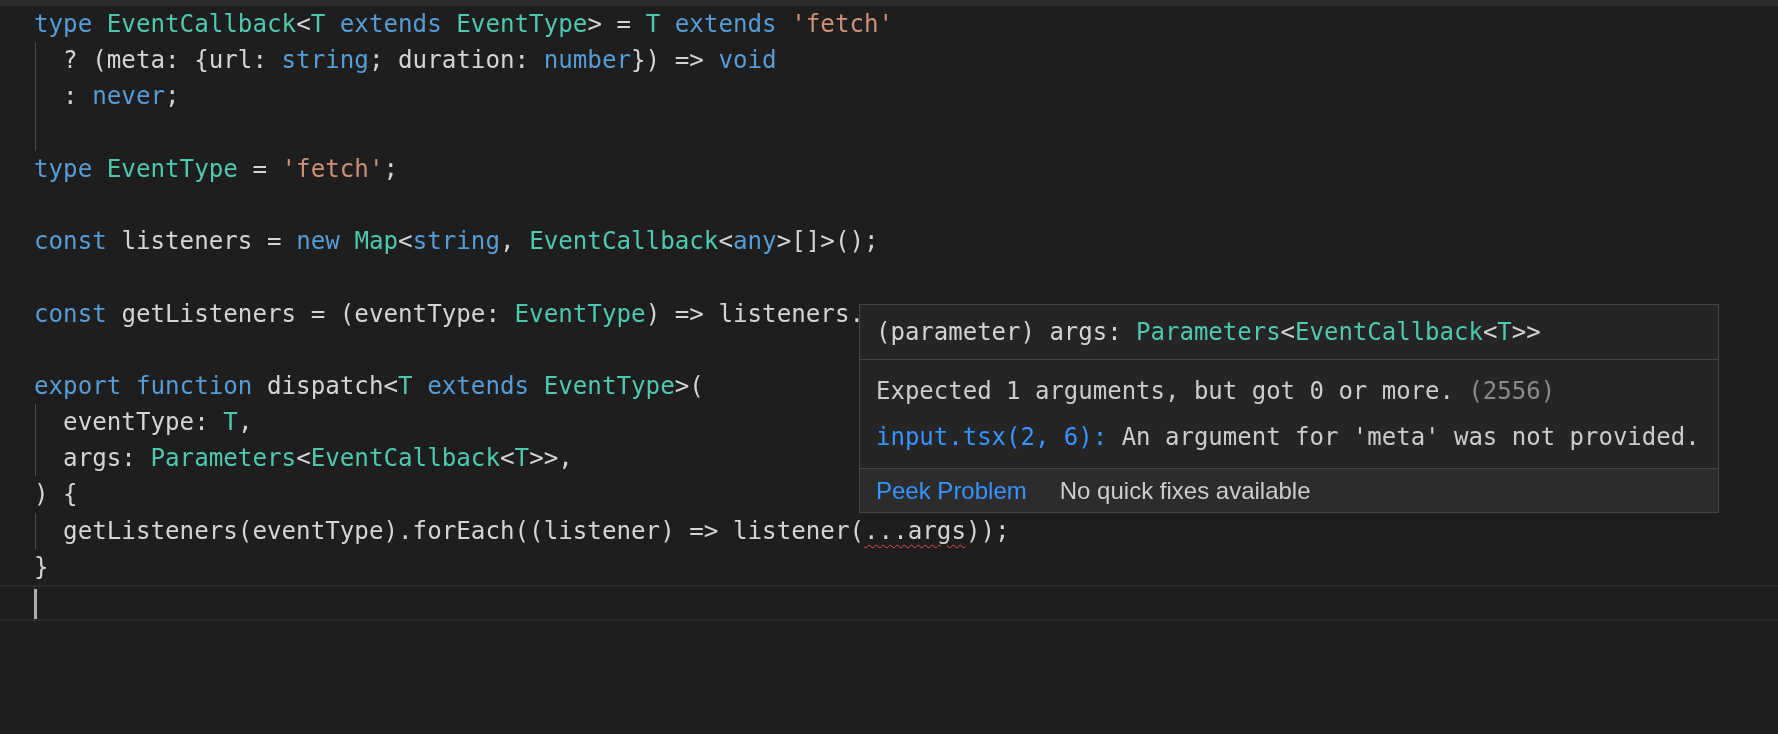 This screenshot has width=1778, height=734. I want to click on tooltip-signature: (parameter) args: Parameters<EventCallback<T>>, so click(1208, 332).